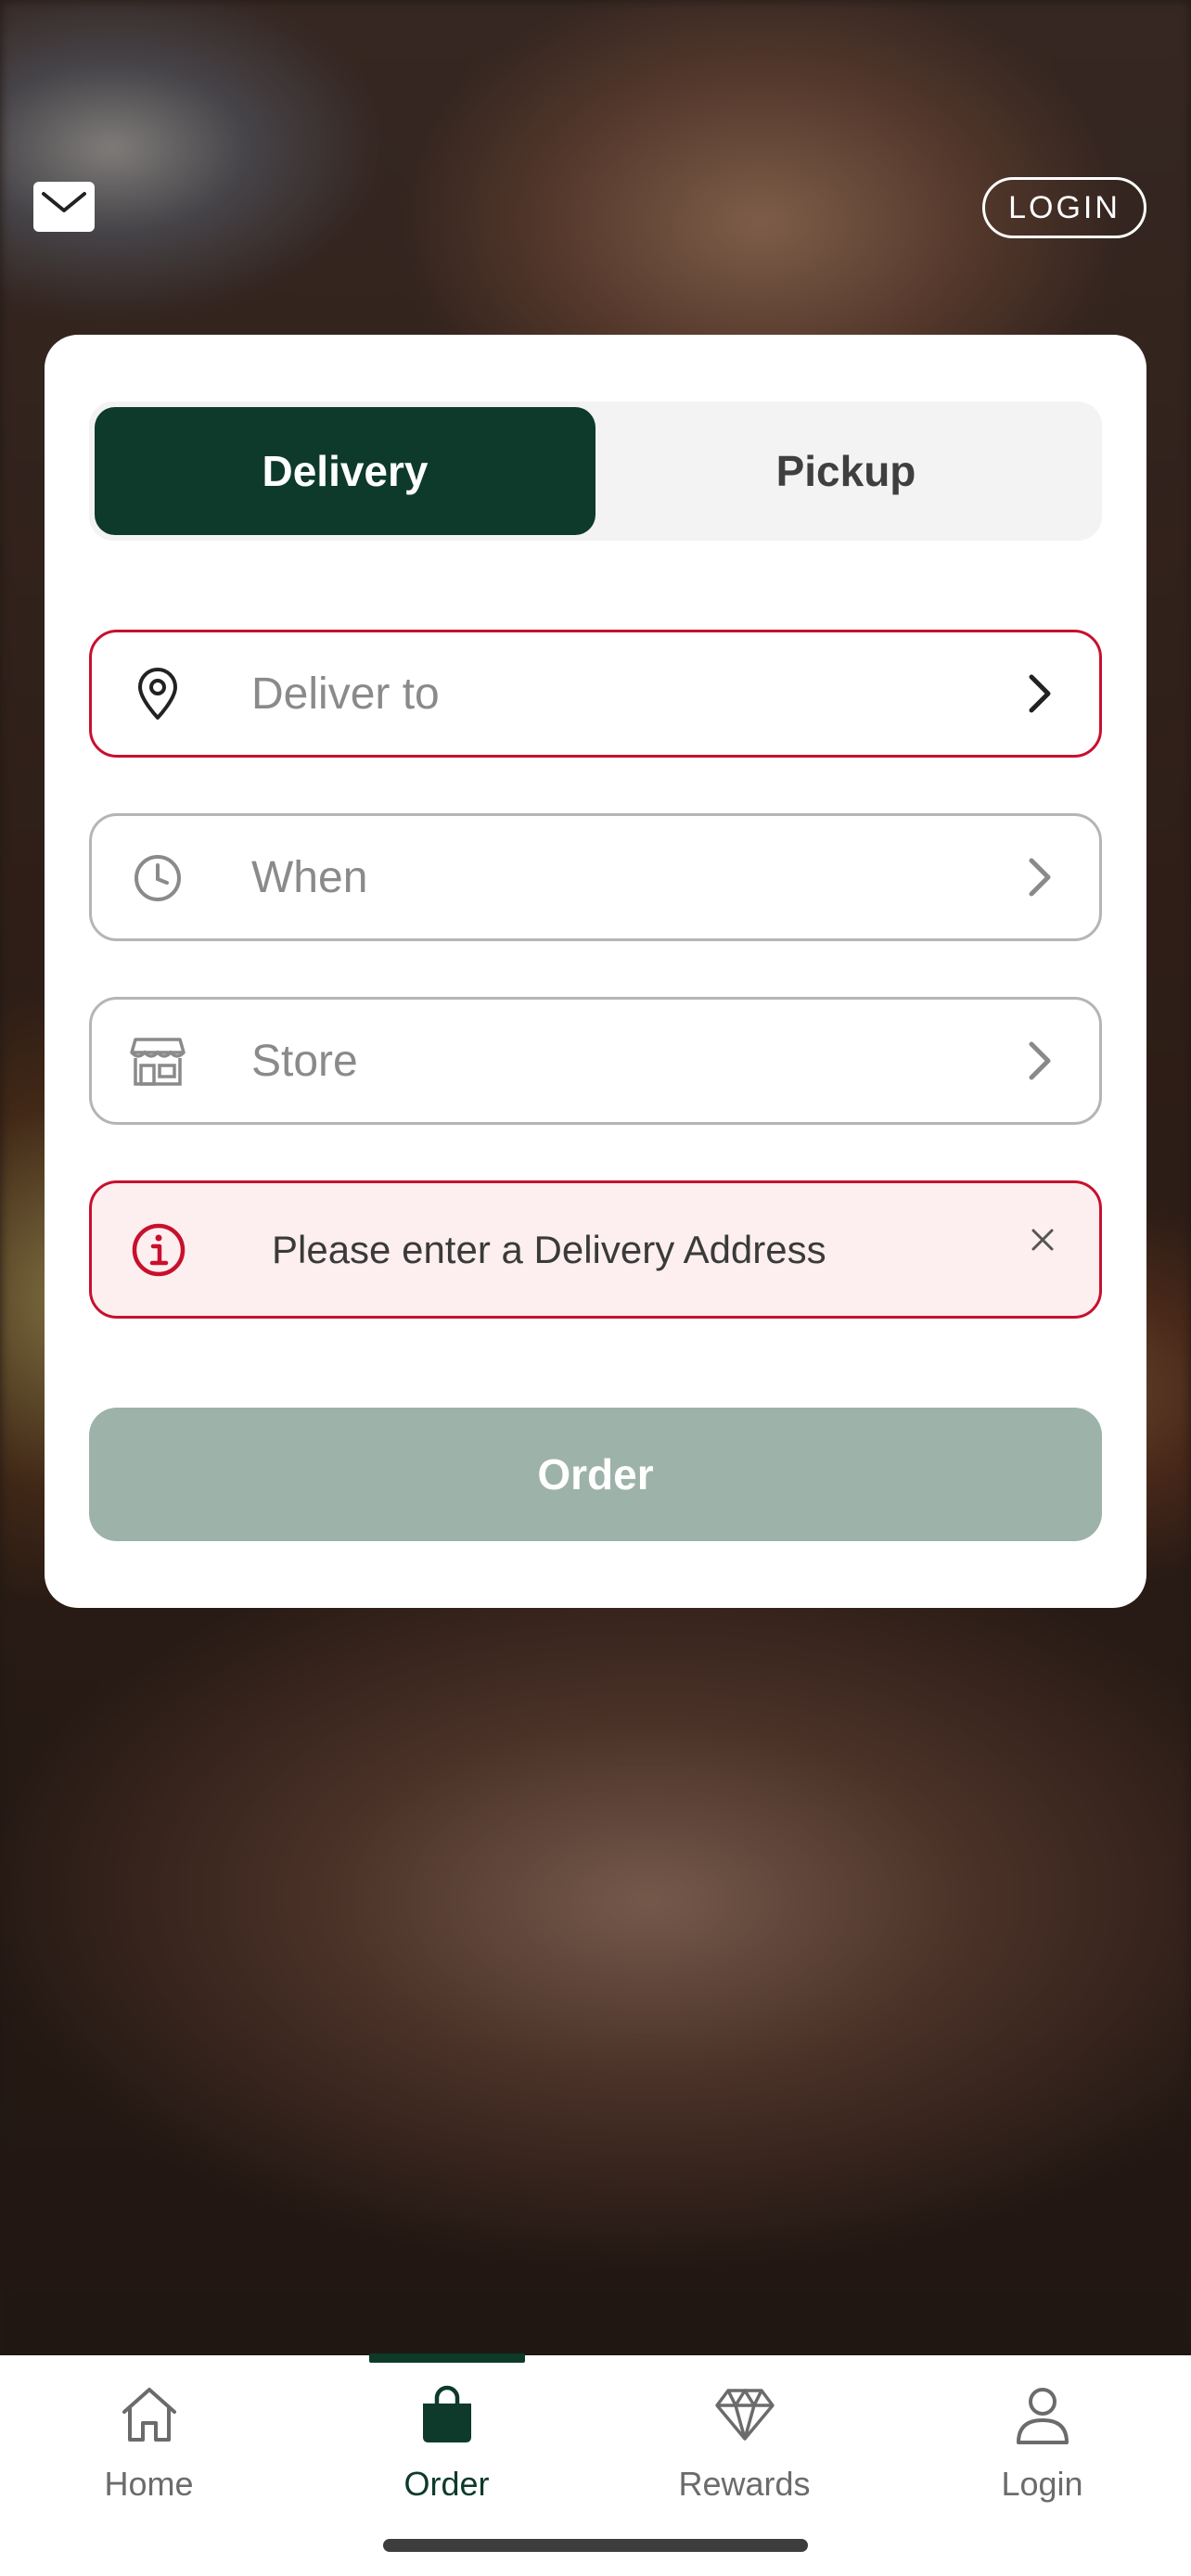 The width and height of the screenshot is (1191, 2576). Describe the element at coordinates (595, 877) in the screenshot. I see `when-field: When` at that location.